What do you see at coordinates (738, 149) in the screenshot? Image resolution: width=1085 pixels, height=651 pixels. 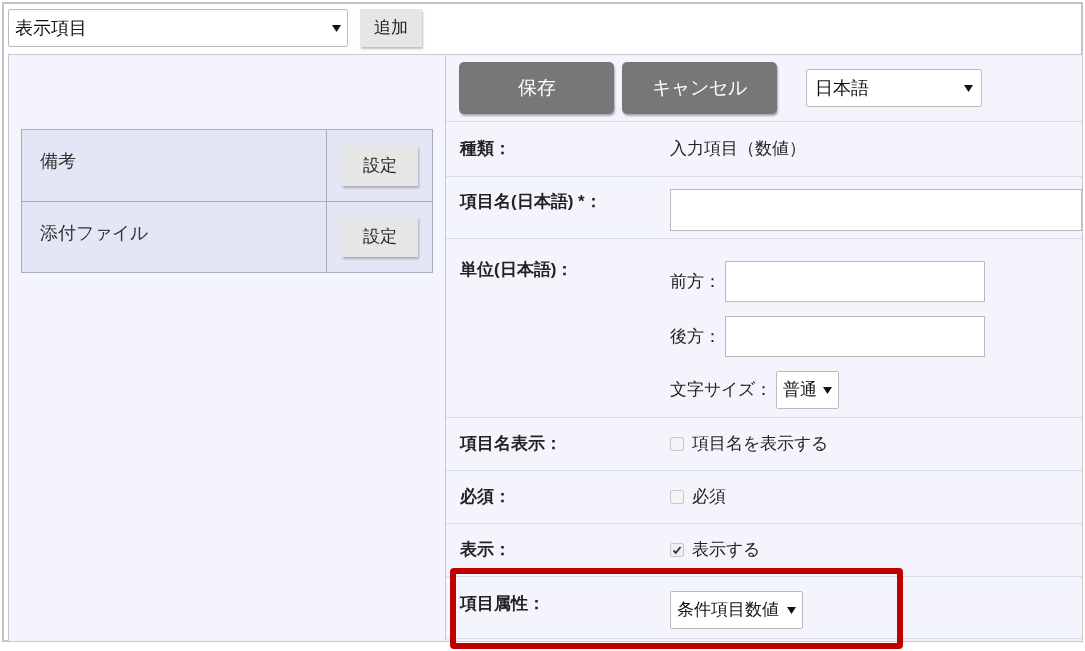 I see `field-value: 入力項目（数値）` at bounding box center [738, 149].